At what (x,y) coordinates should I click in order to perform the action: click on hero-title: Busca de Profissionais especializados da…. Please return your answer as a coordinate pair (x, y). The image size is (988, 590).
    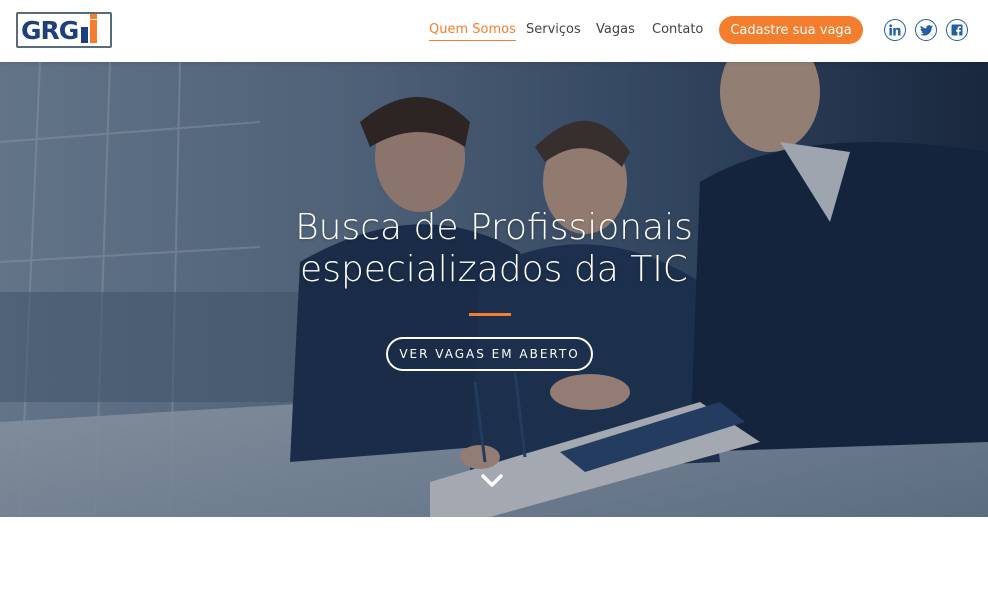
    Looking at the image, I should click on (494, 249).